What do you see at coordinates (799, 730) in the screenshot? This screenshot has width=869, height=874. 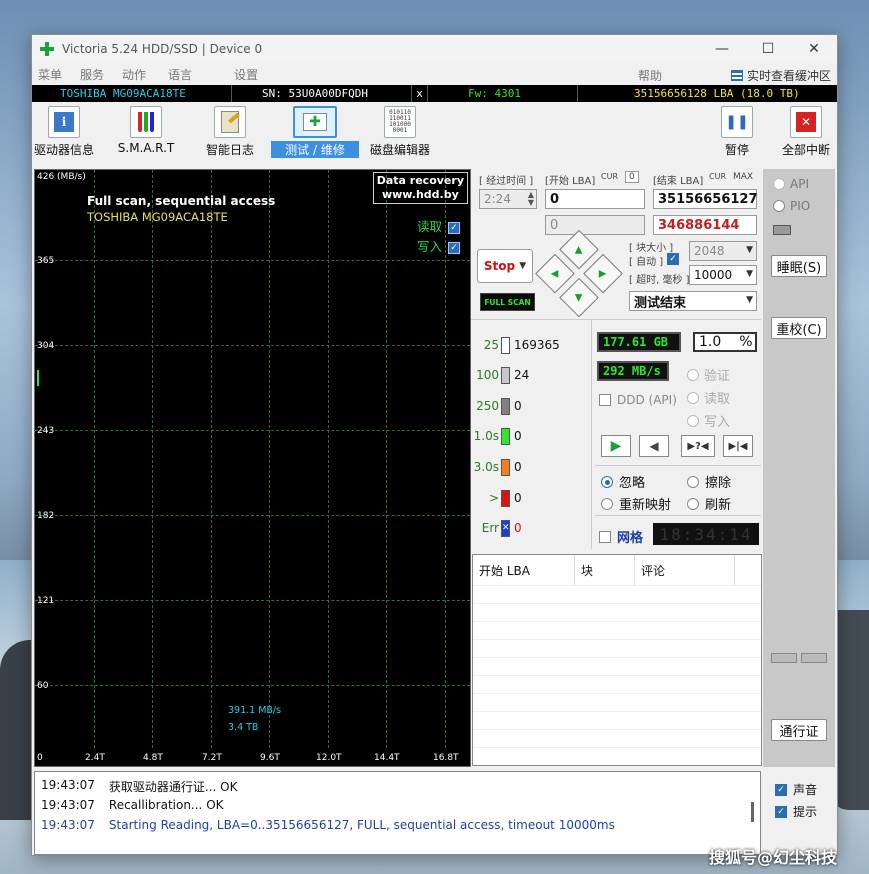 I see `passport-button: 通行证` at bounding box center [799, 730].